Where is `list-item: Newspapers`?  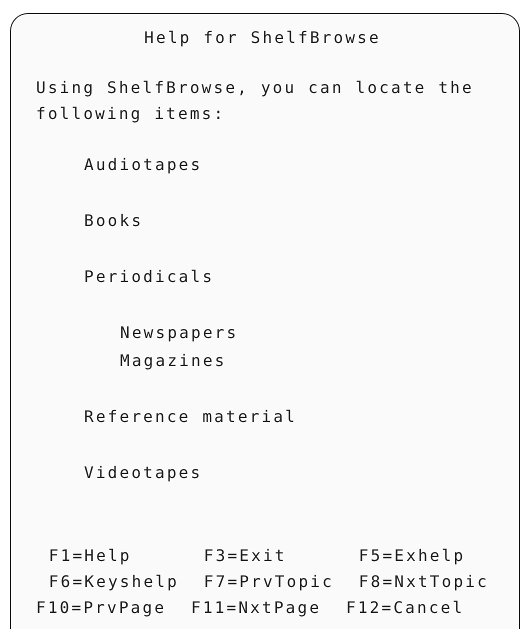 list-item: Newspapers is located at coordinates (180, 333).